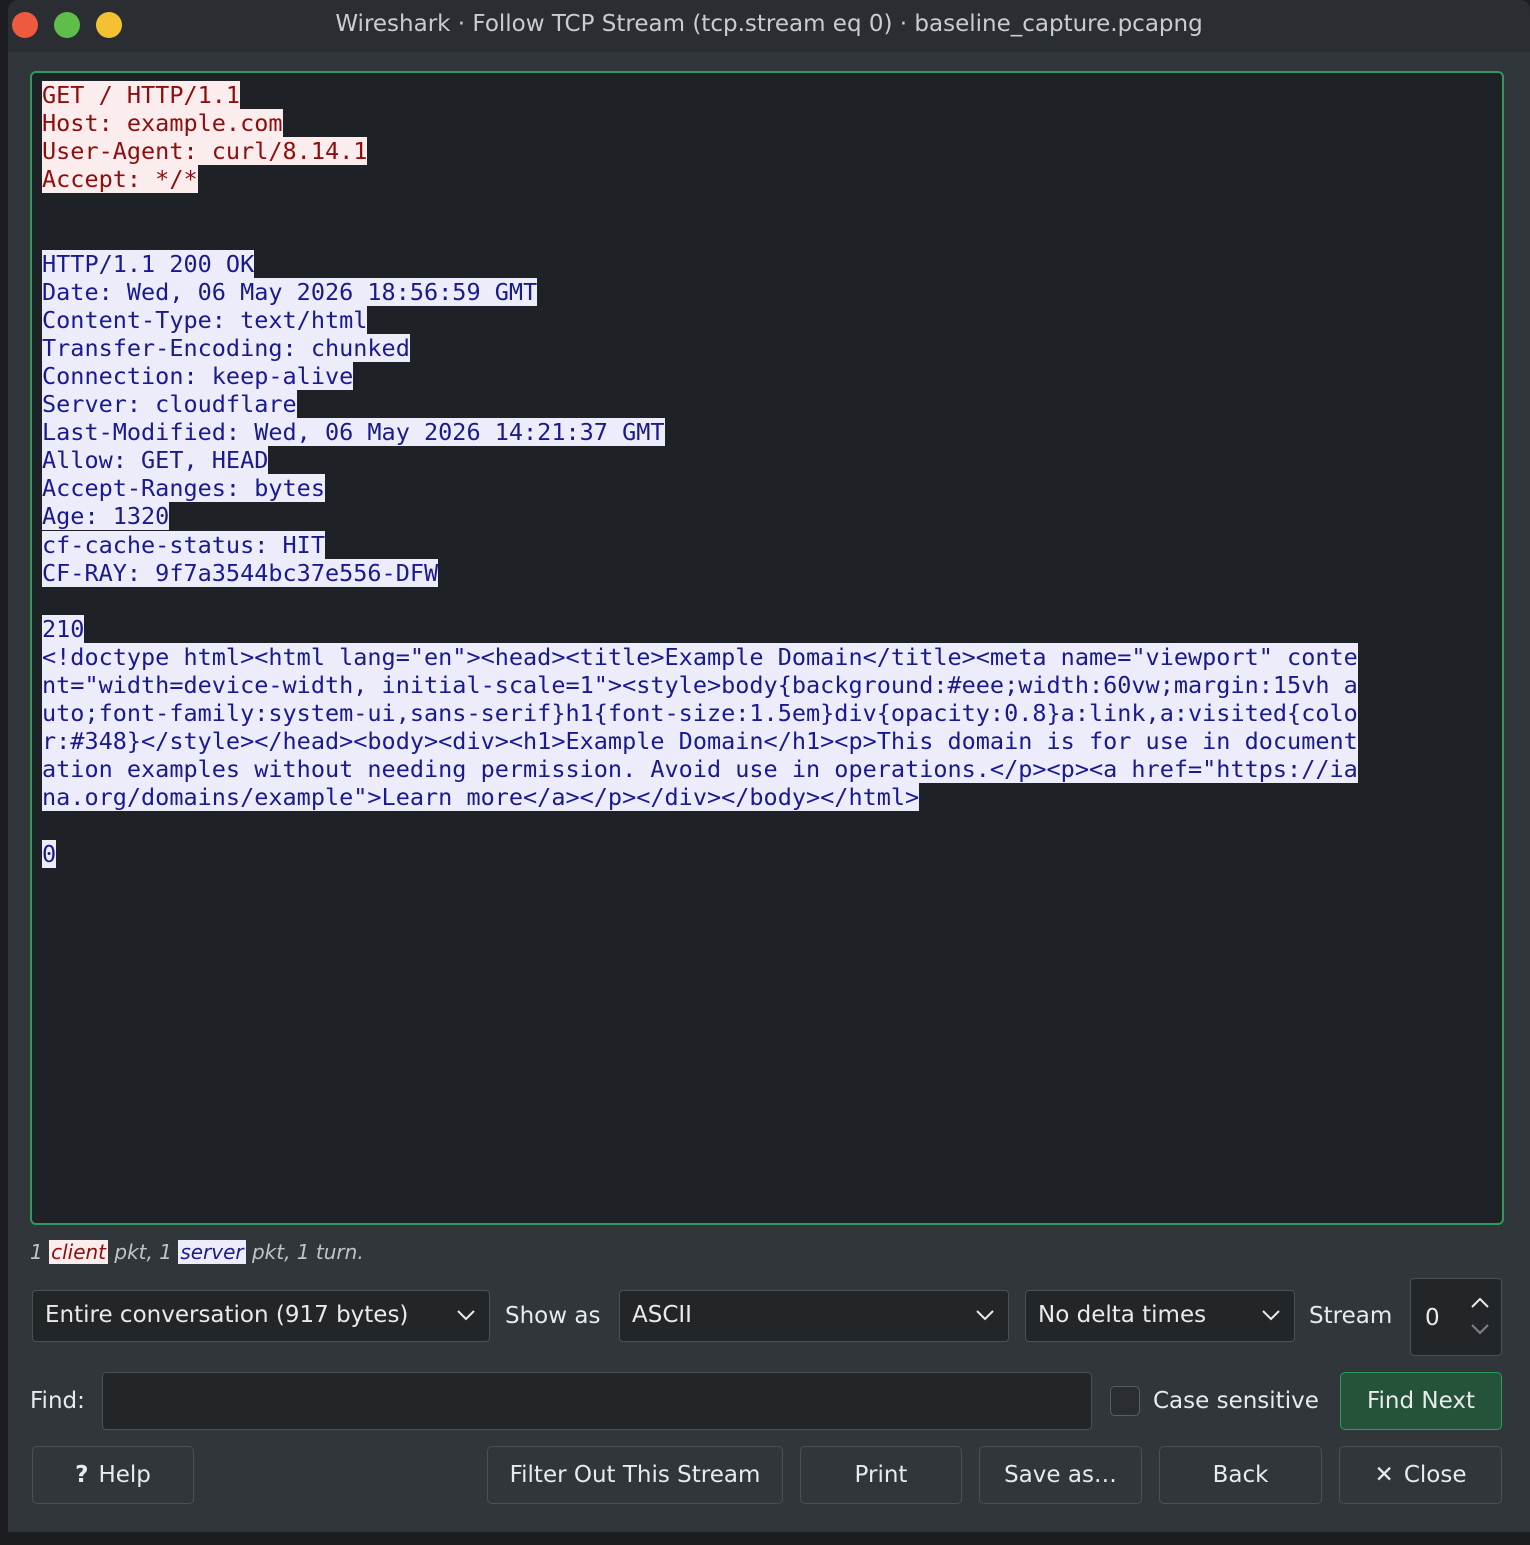 The image size is (1530, 1545). What do you see at coordinates (148, 263) in the screenshot?
I see `server-stream-text: HTTP/1.1 200 OK` at bounding box center [148, 263].